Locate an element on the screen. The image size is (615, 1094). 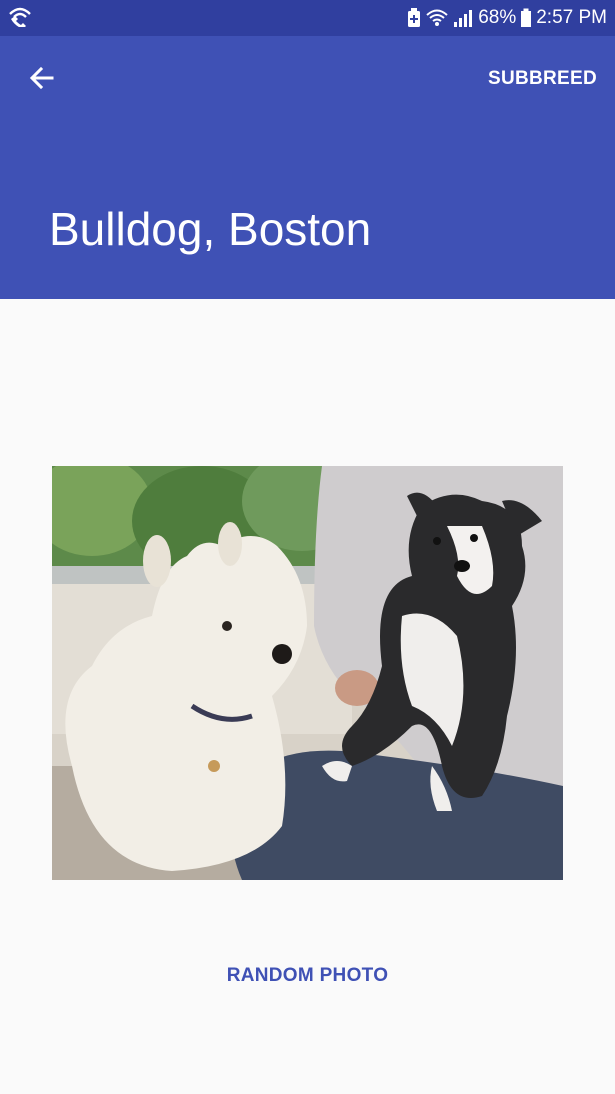
subbreed-button: SUBBREED is located at coordinates (542, 79).